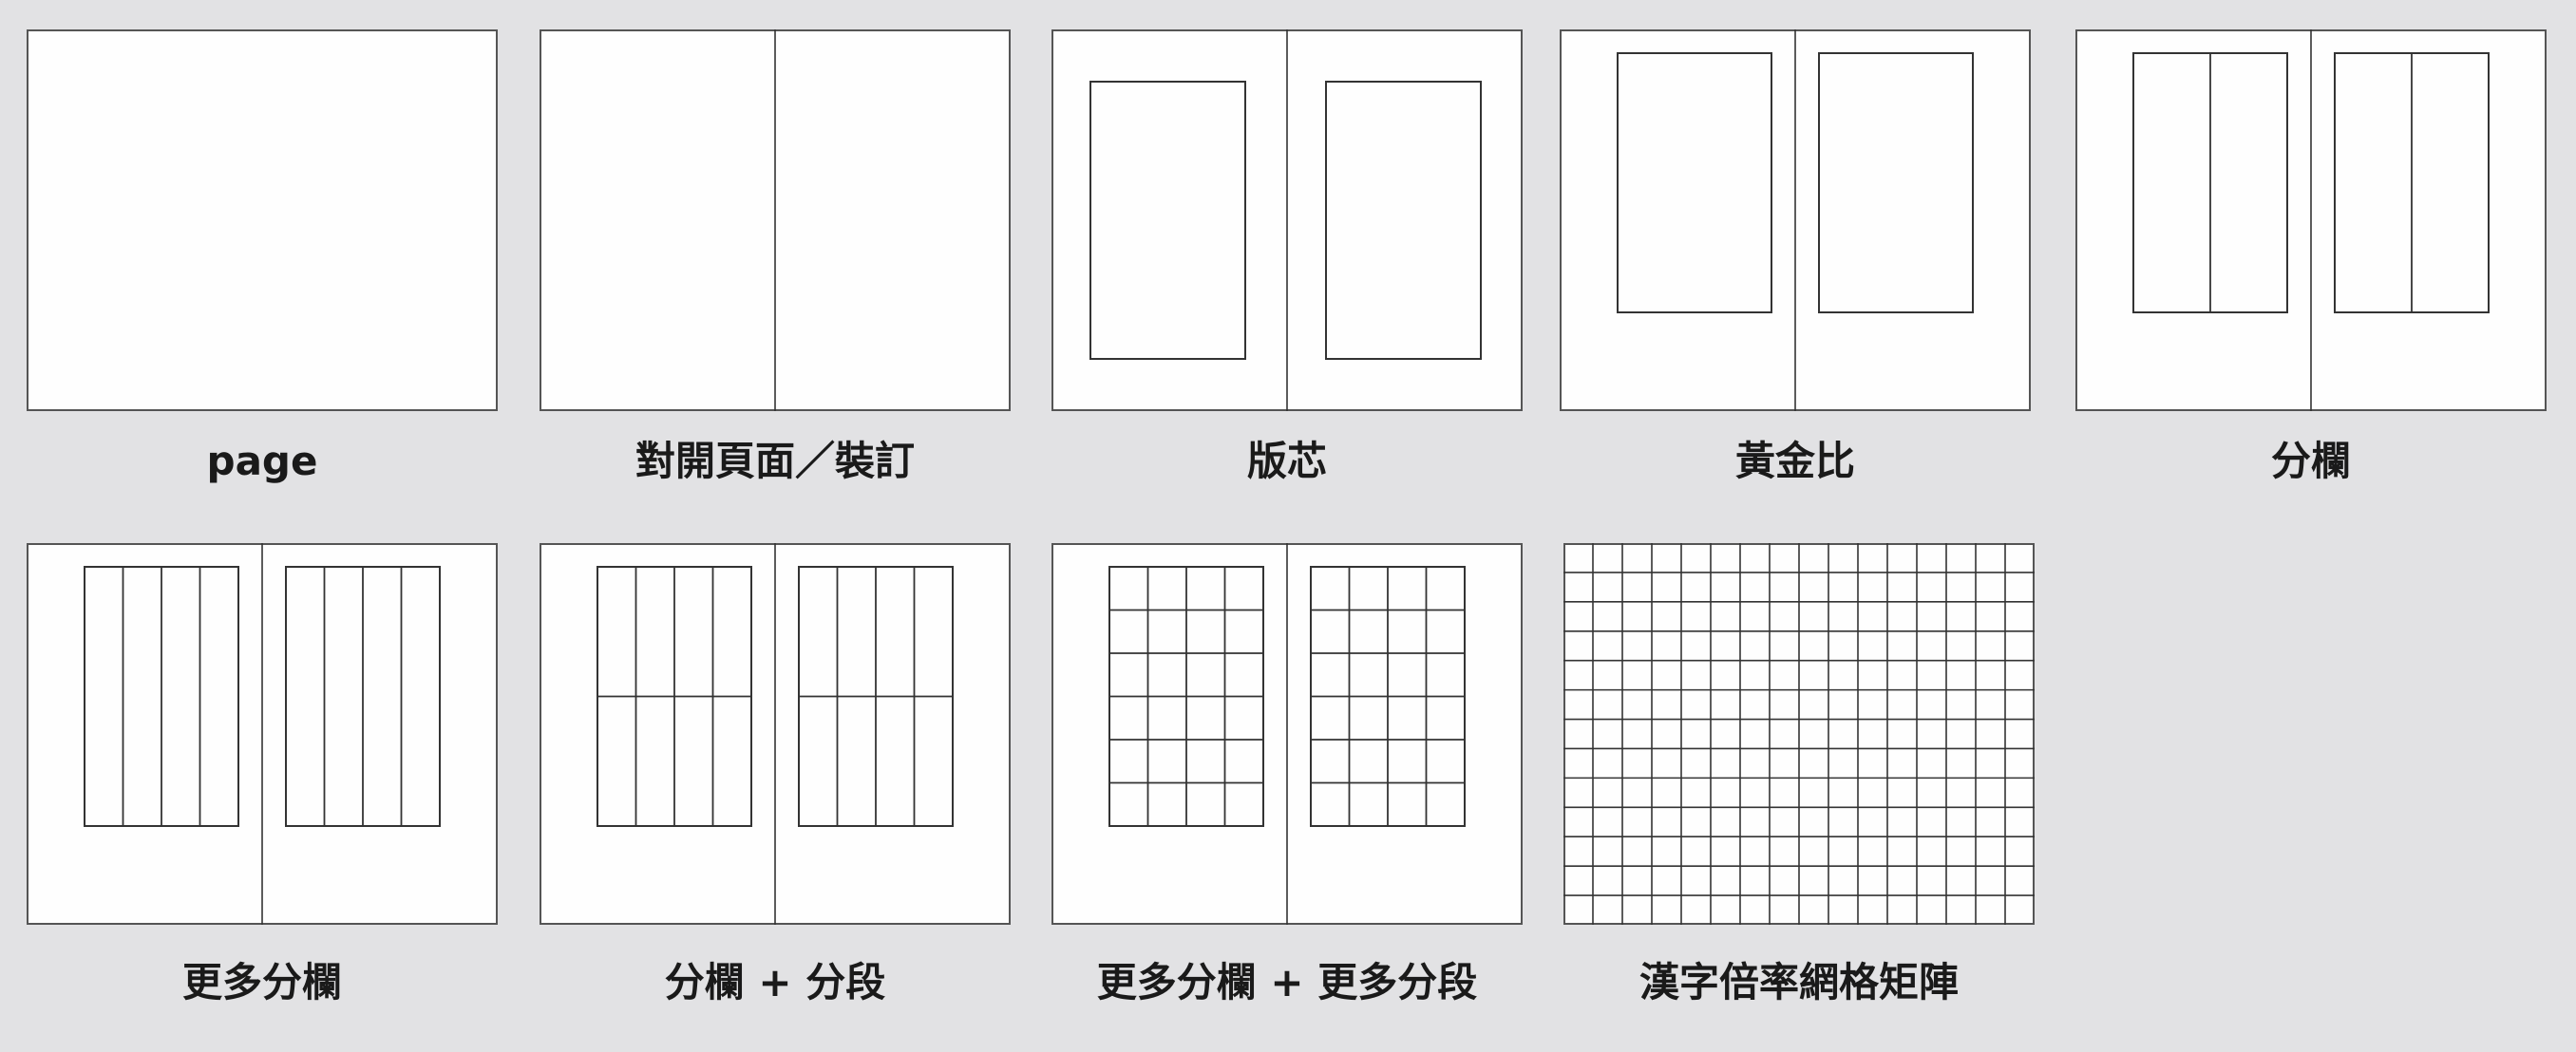 This screenshot has width=2576, height=1052. Describe the element at coordinates (1287, 982) in the screenshot. I see `caption-more-columns-rows: 更多分欄 + 更多分段` at that location.